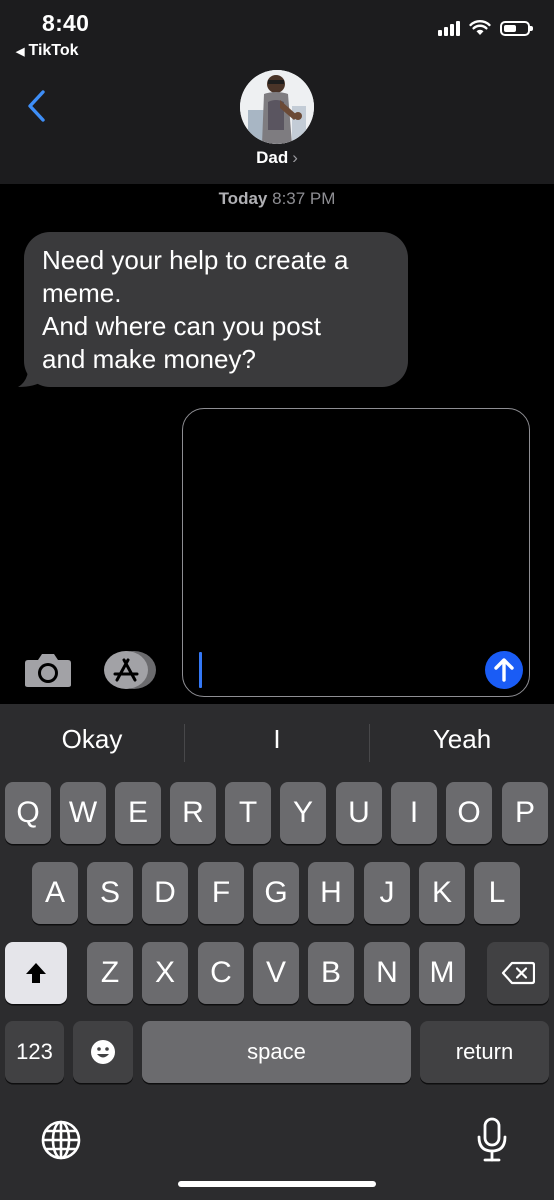 Image resolution: width=554 pixels, height=1200 pixels. Describe the element at coordinates (462, 739) in the screenshot. I see `suggestion-yeah: Yeah` at that location.